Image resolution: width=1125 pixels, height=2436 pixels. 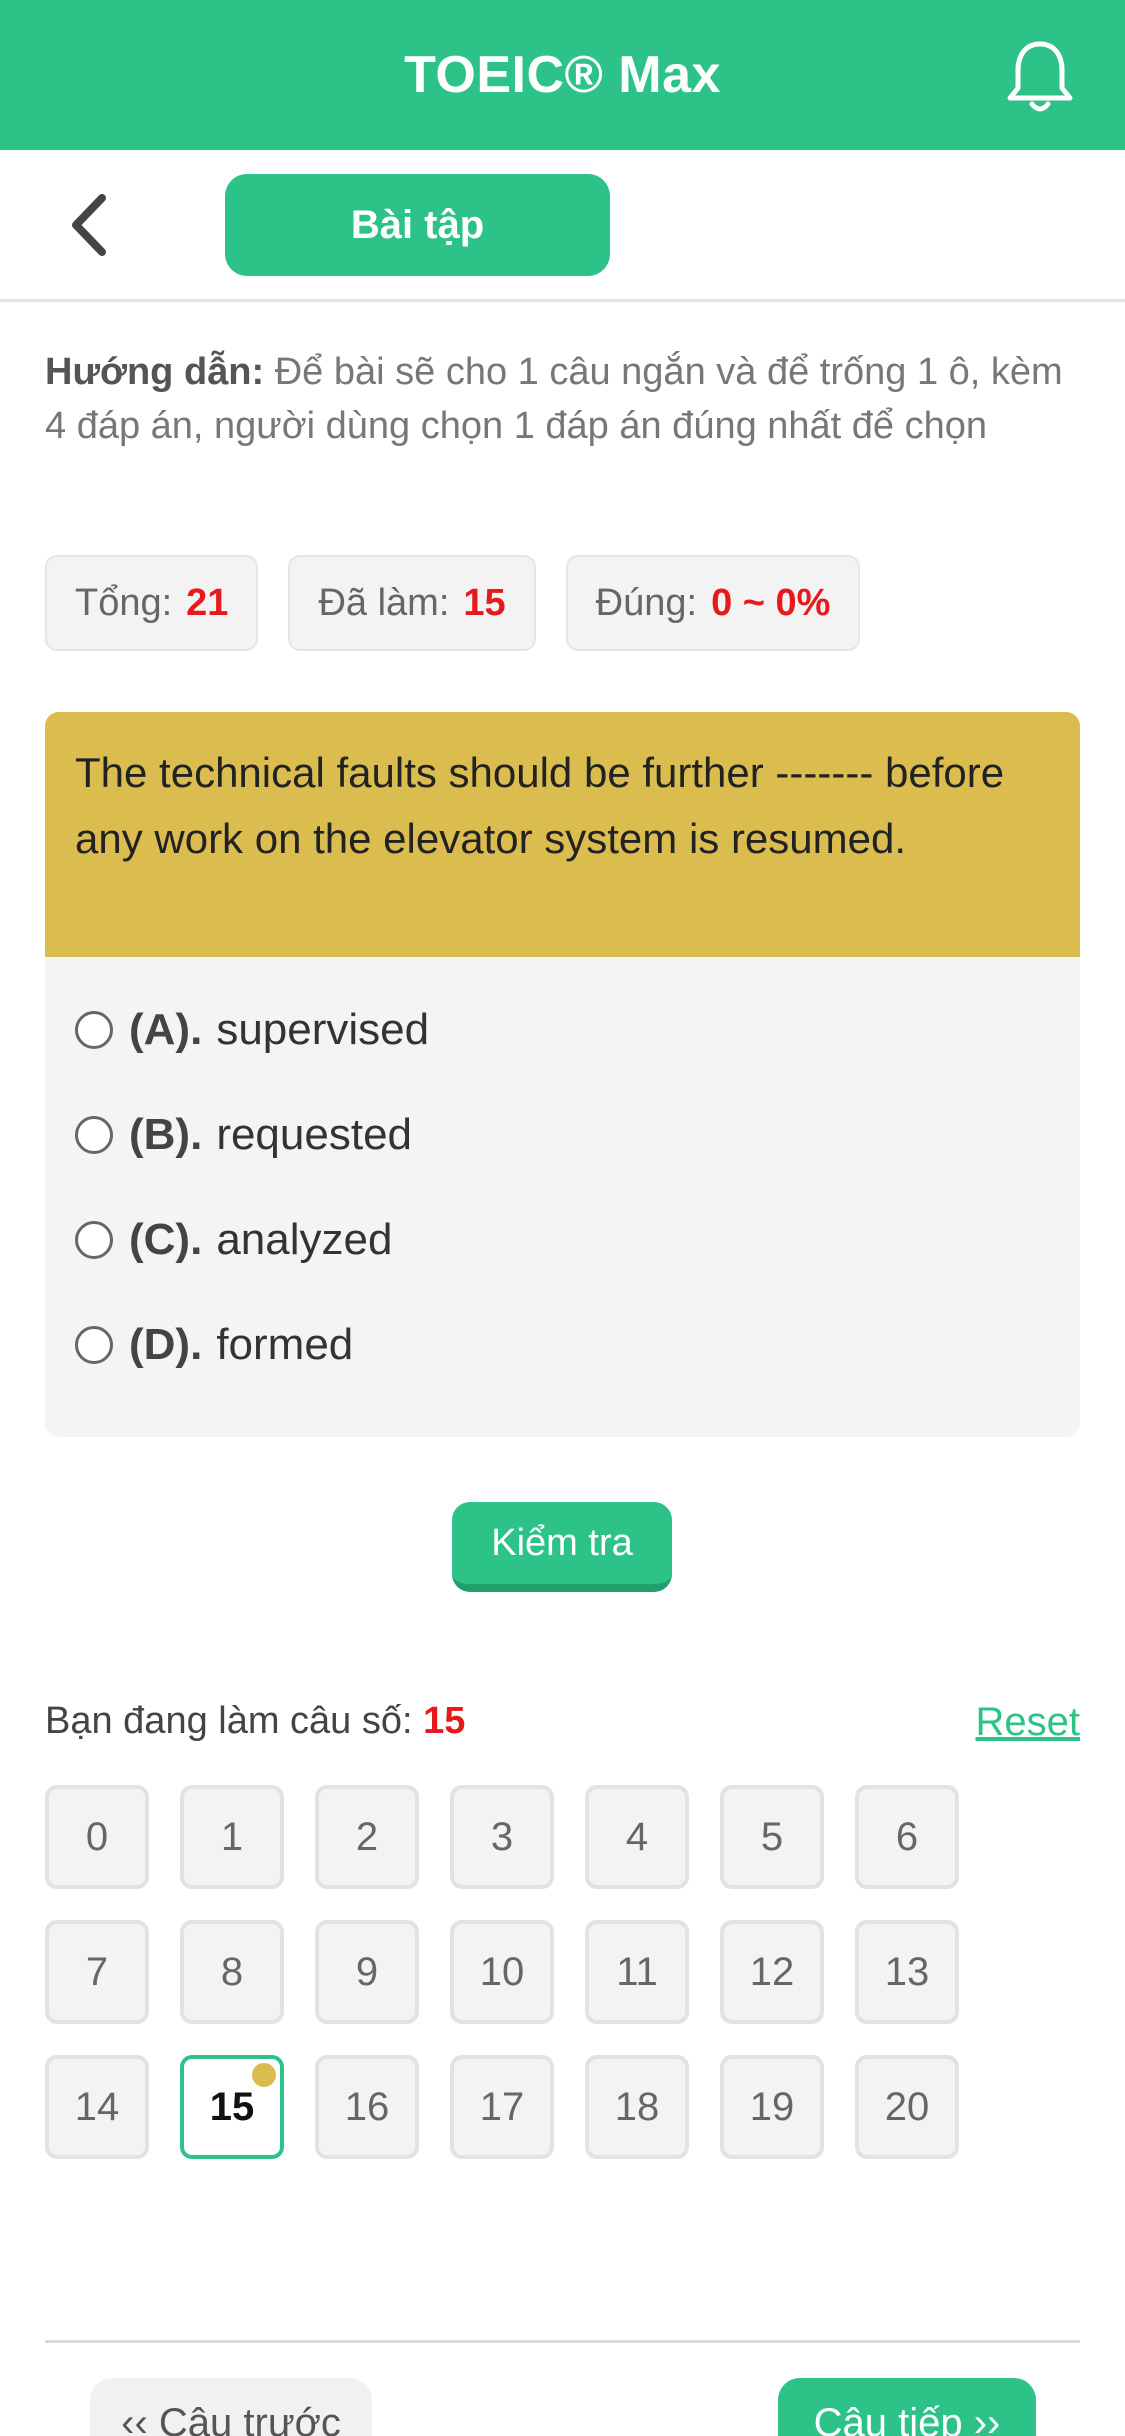 What do you see at coordinates (562, 1134) in the screenshot?
I see `option-b: (B). requested` at bounding box center [562, 1134].